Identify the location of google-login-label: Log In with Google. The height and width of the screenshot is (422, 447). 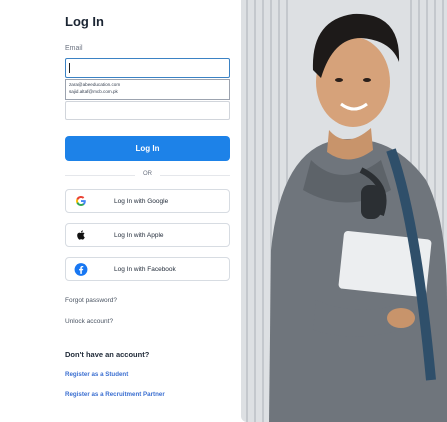
(141, 201).